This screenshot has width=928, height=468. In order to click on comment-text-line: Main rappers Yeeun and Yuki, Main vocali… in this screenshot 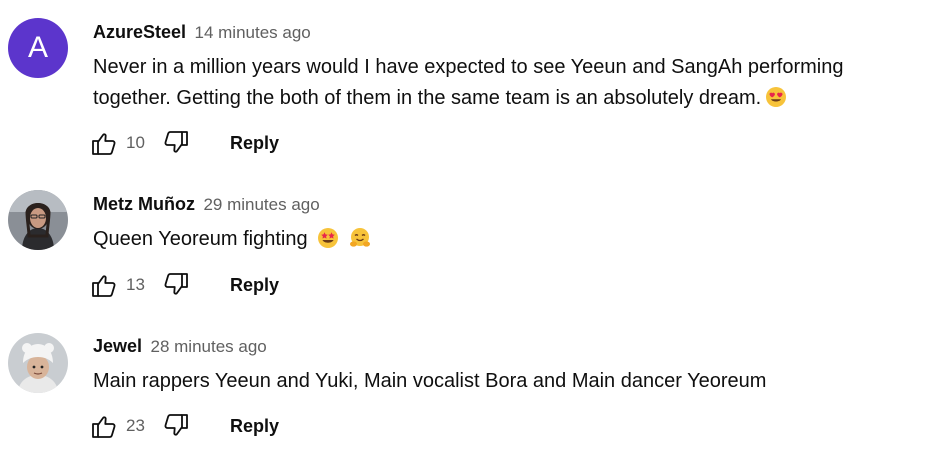, I will do `click(430, 381)`.